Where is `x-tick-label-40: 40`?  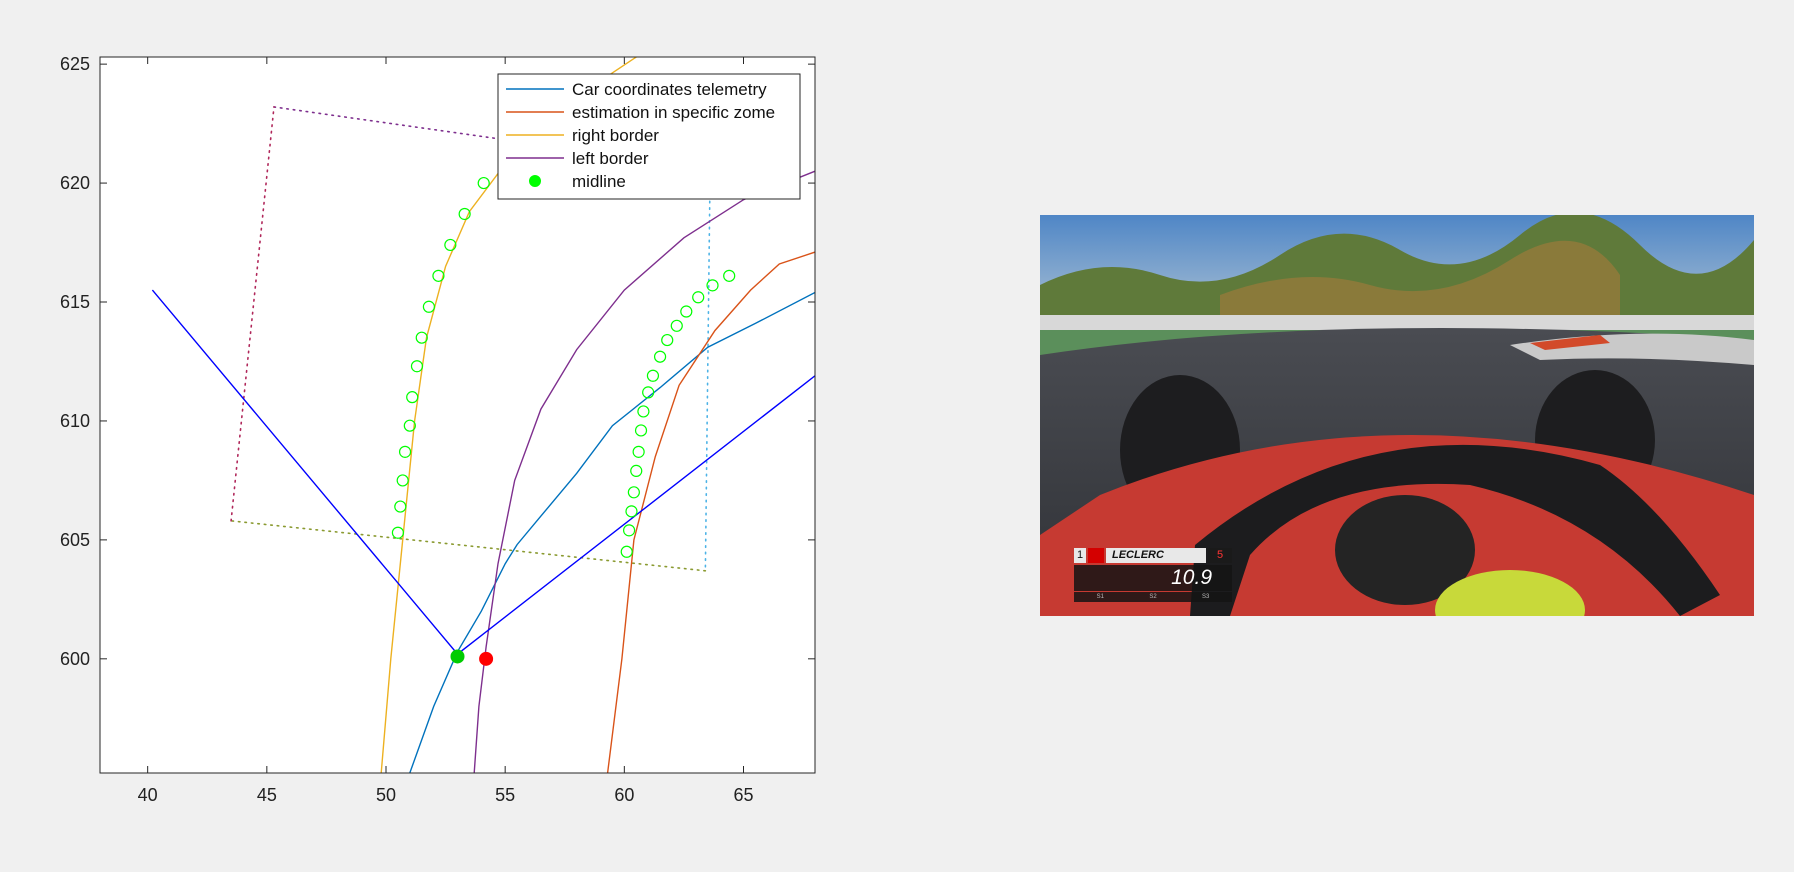
x-tick-label-40: 40 is located at coordinates (148, 795).